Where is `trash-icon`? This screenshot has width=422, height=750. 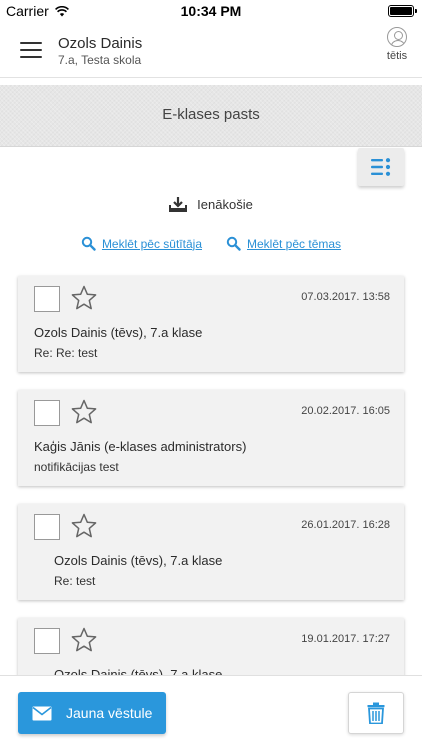
trash-icon is located at coordinates (376, 713).